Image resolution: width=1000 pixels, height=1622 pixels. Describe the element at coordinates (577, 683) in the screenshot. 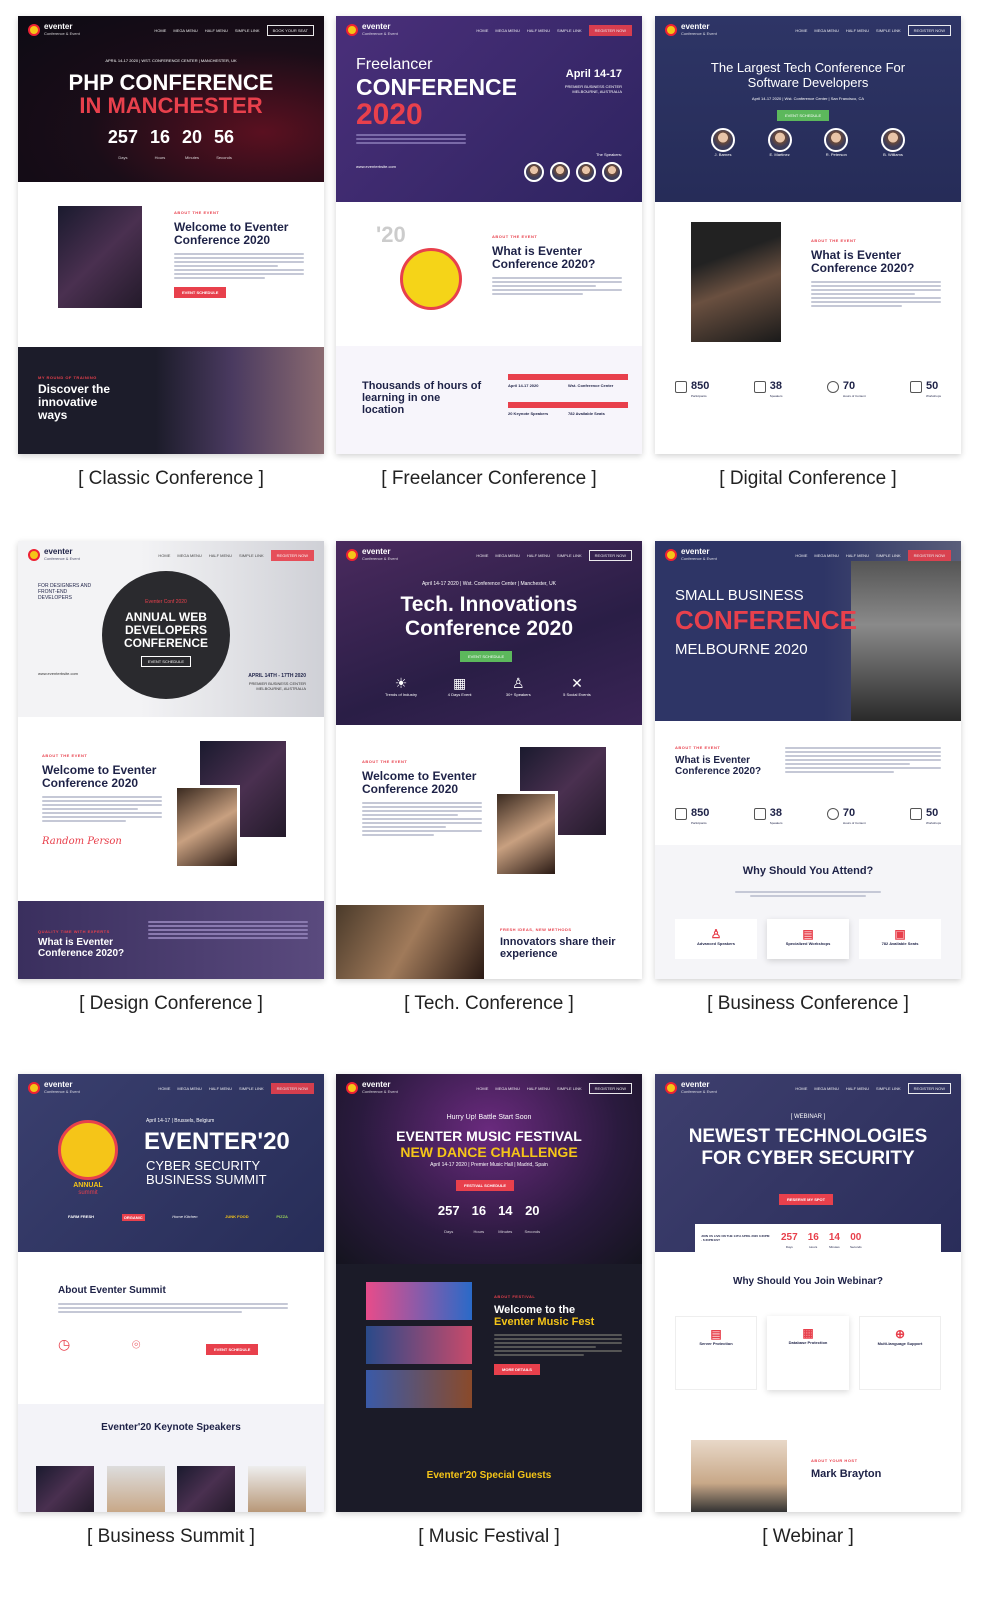

I see `social-icon: ✕` at that location.